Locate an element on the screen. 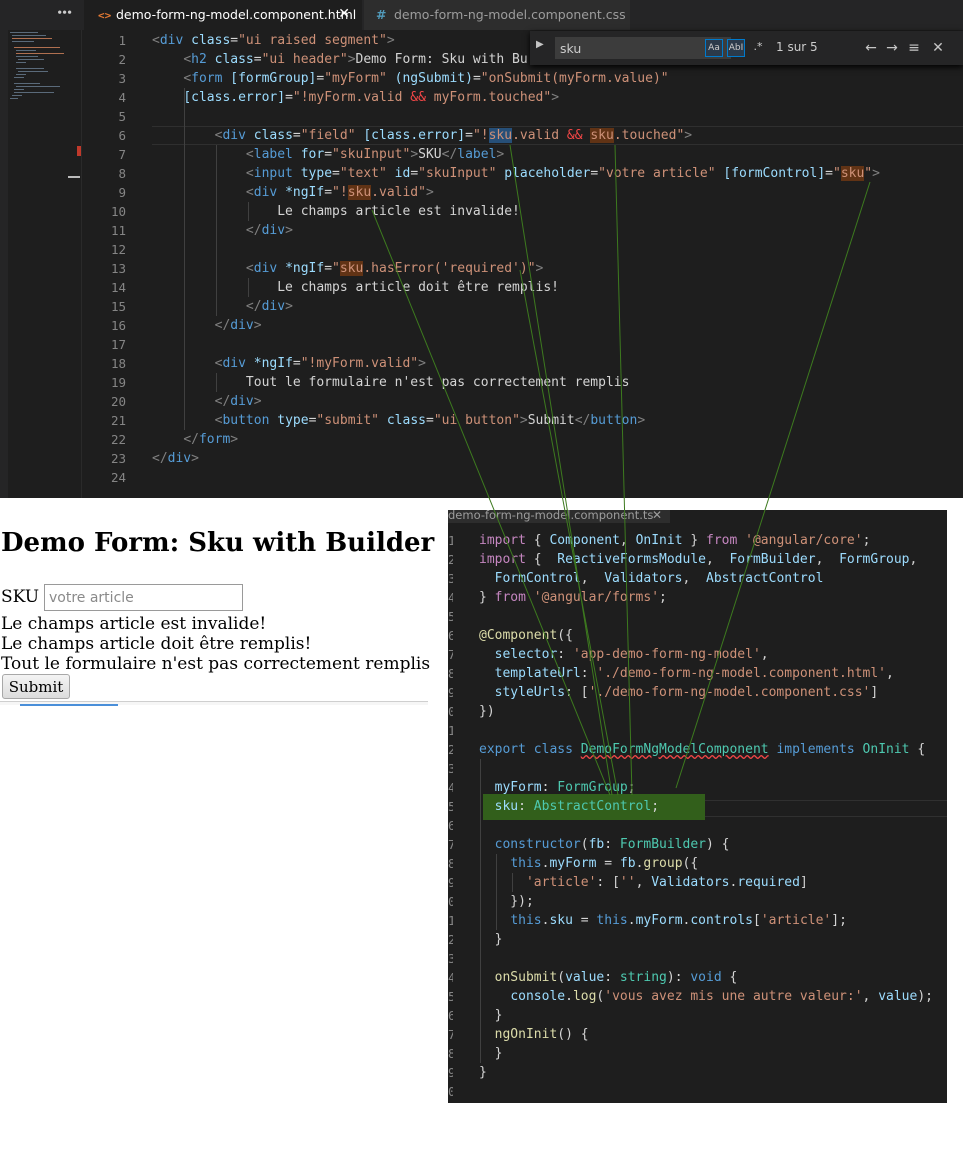  code-line: FormControl, Validators, AbstractControl is located at coordinates (651, 578).